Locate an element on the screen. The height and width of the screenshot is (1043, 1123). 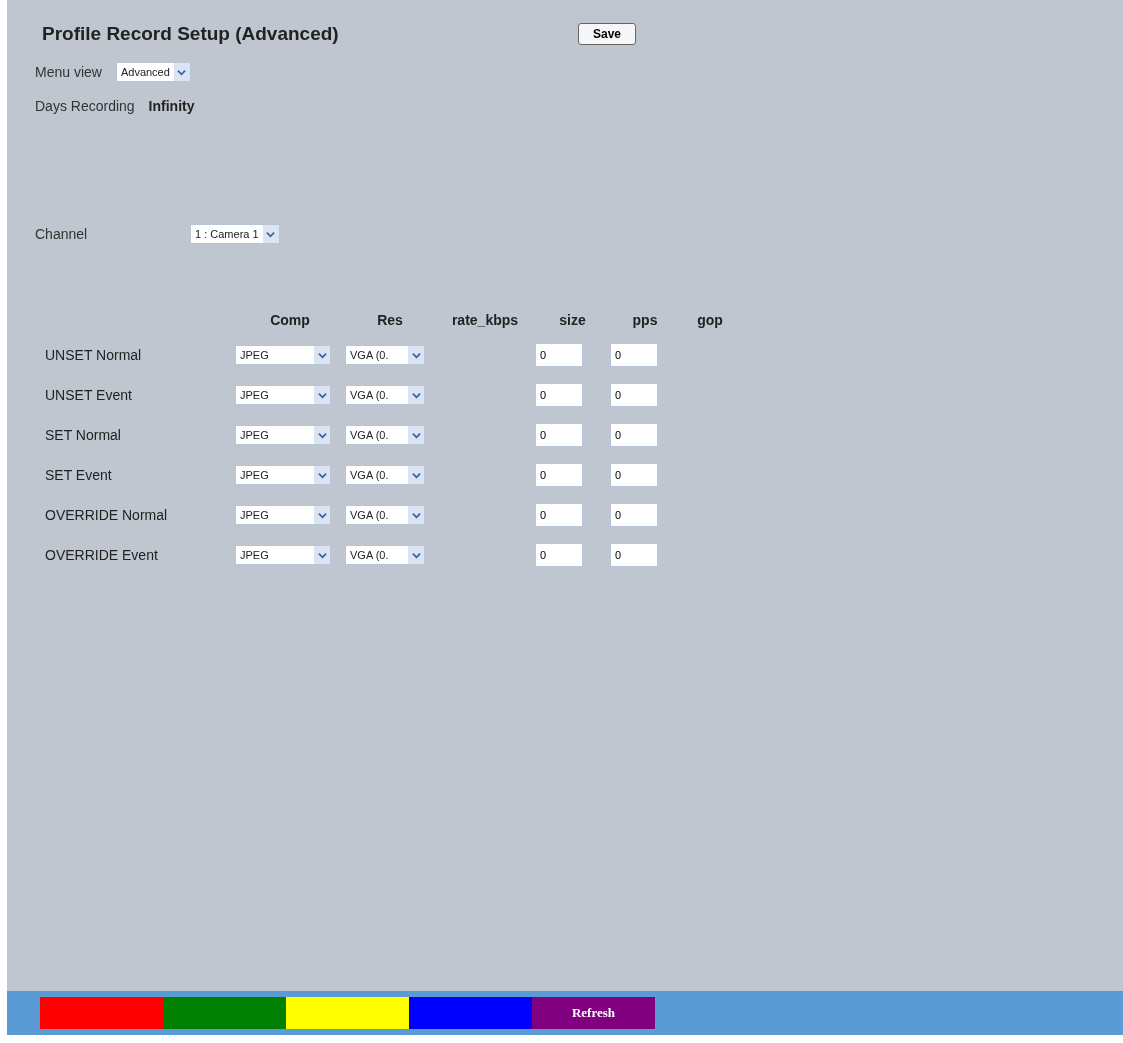
column-header: pps is located at coordinates (645, 320).